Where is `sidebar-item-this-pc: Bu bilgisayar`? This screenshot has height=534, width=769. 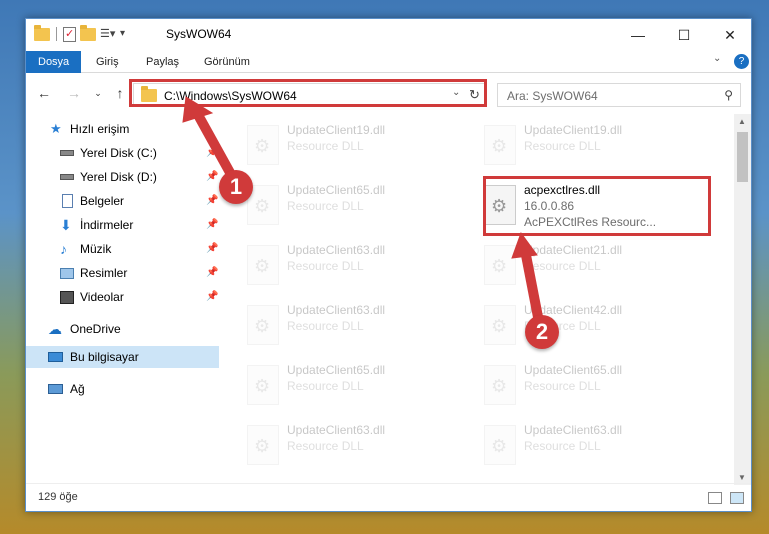
sidebar-item-this-pc: Bu bilgisayar is located at coordinates (122, 357).